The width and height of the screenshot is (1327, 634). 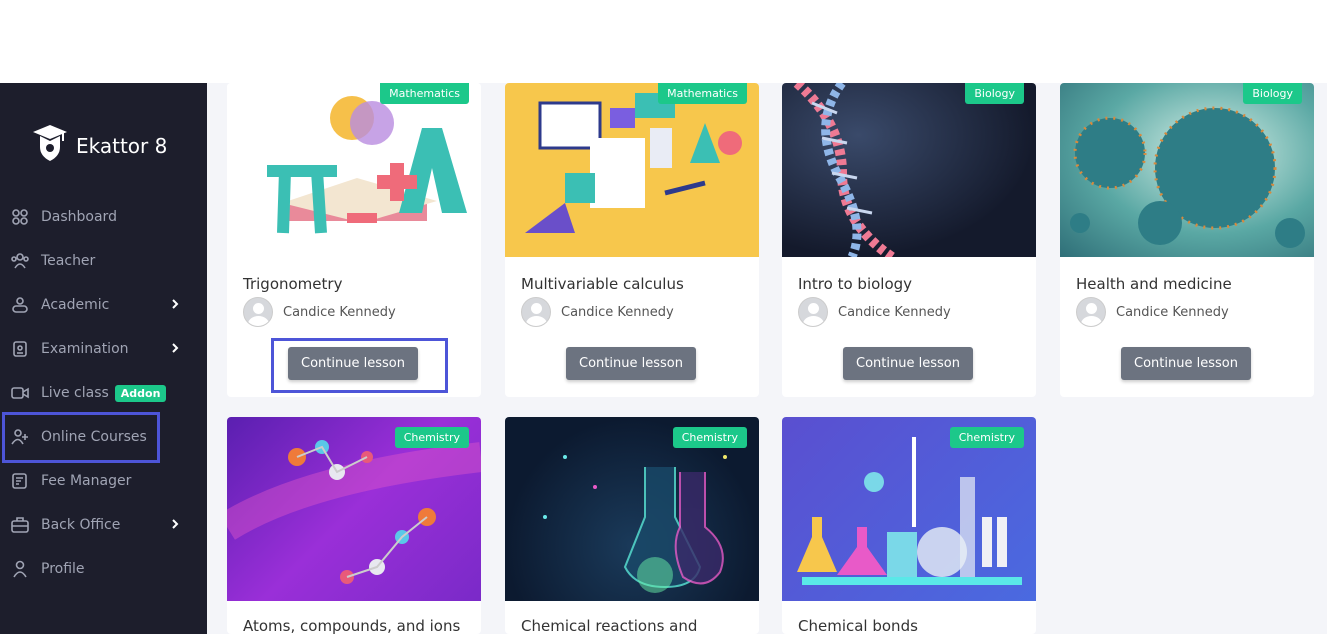 I want to click on course-title: Chemical reactions and, so click(x=609, y=625).